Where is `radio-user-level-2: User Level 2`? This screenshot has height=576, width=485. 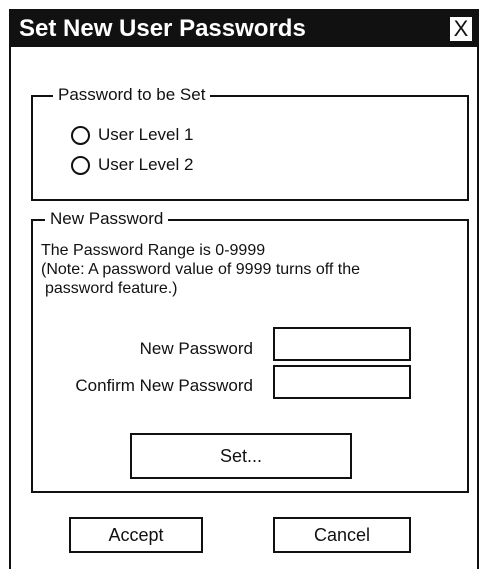 radio-user-level-2: User Level 2 is located at coordinates (132, 165).